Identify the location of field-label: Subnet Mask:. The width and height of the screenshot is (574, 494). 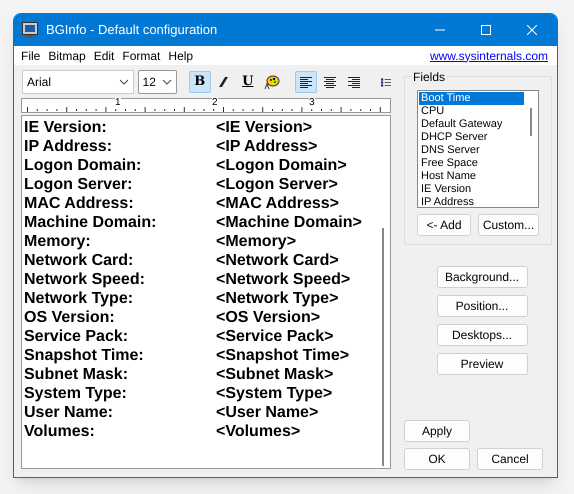
(77, 374).